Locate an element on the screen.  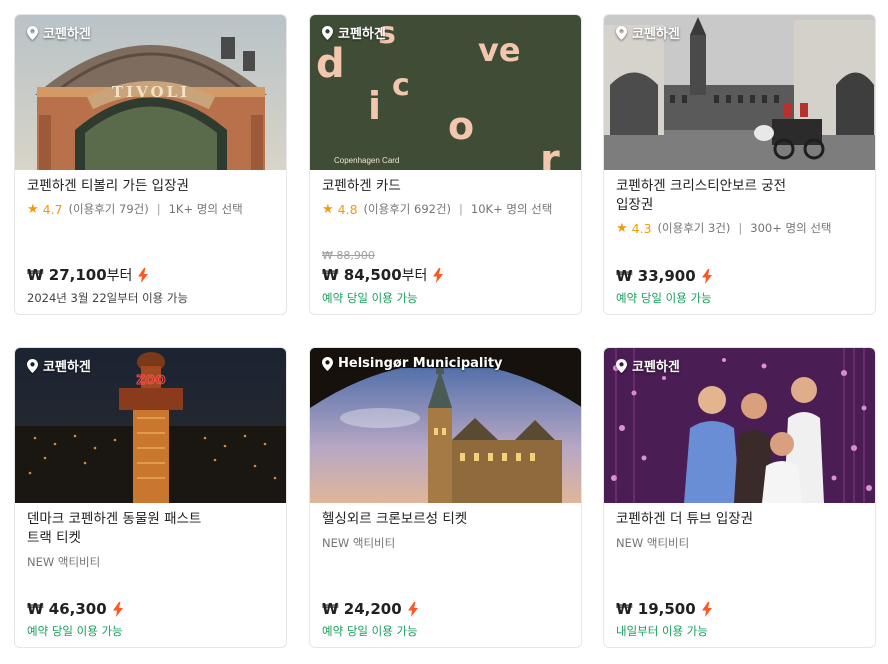
product-title: 코펜하겐 더 튜브 입장권 is located at coordinates (740, 519).